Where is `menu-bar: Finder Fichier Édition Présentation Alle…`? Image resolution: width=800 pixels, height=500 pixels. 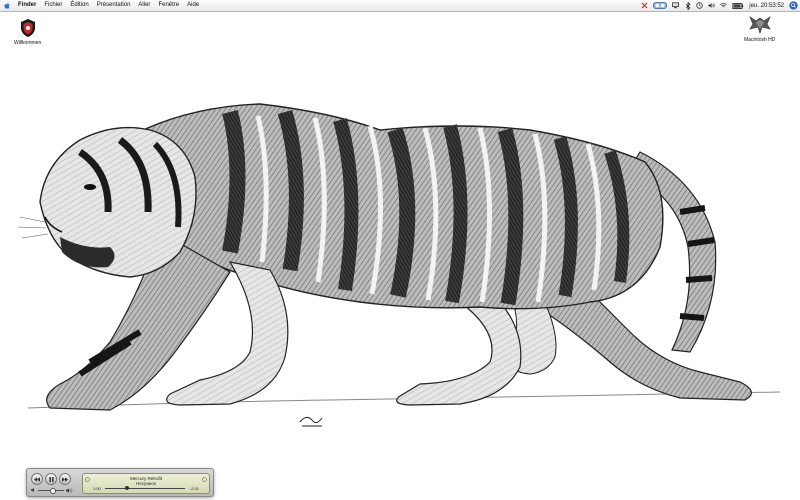
menu-bar: Finder Fichier Édition Présentation Alle… is located at coordinates (400, 6).